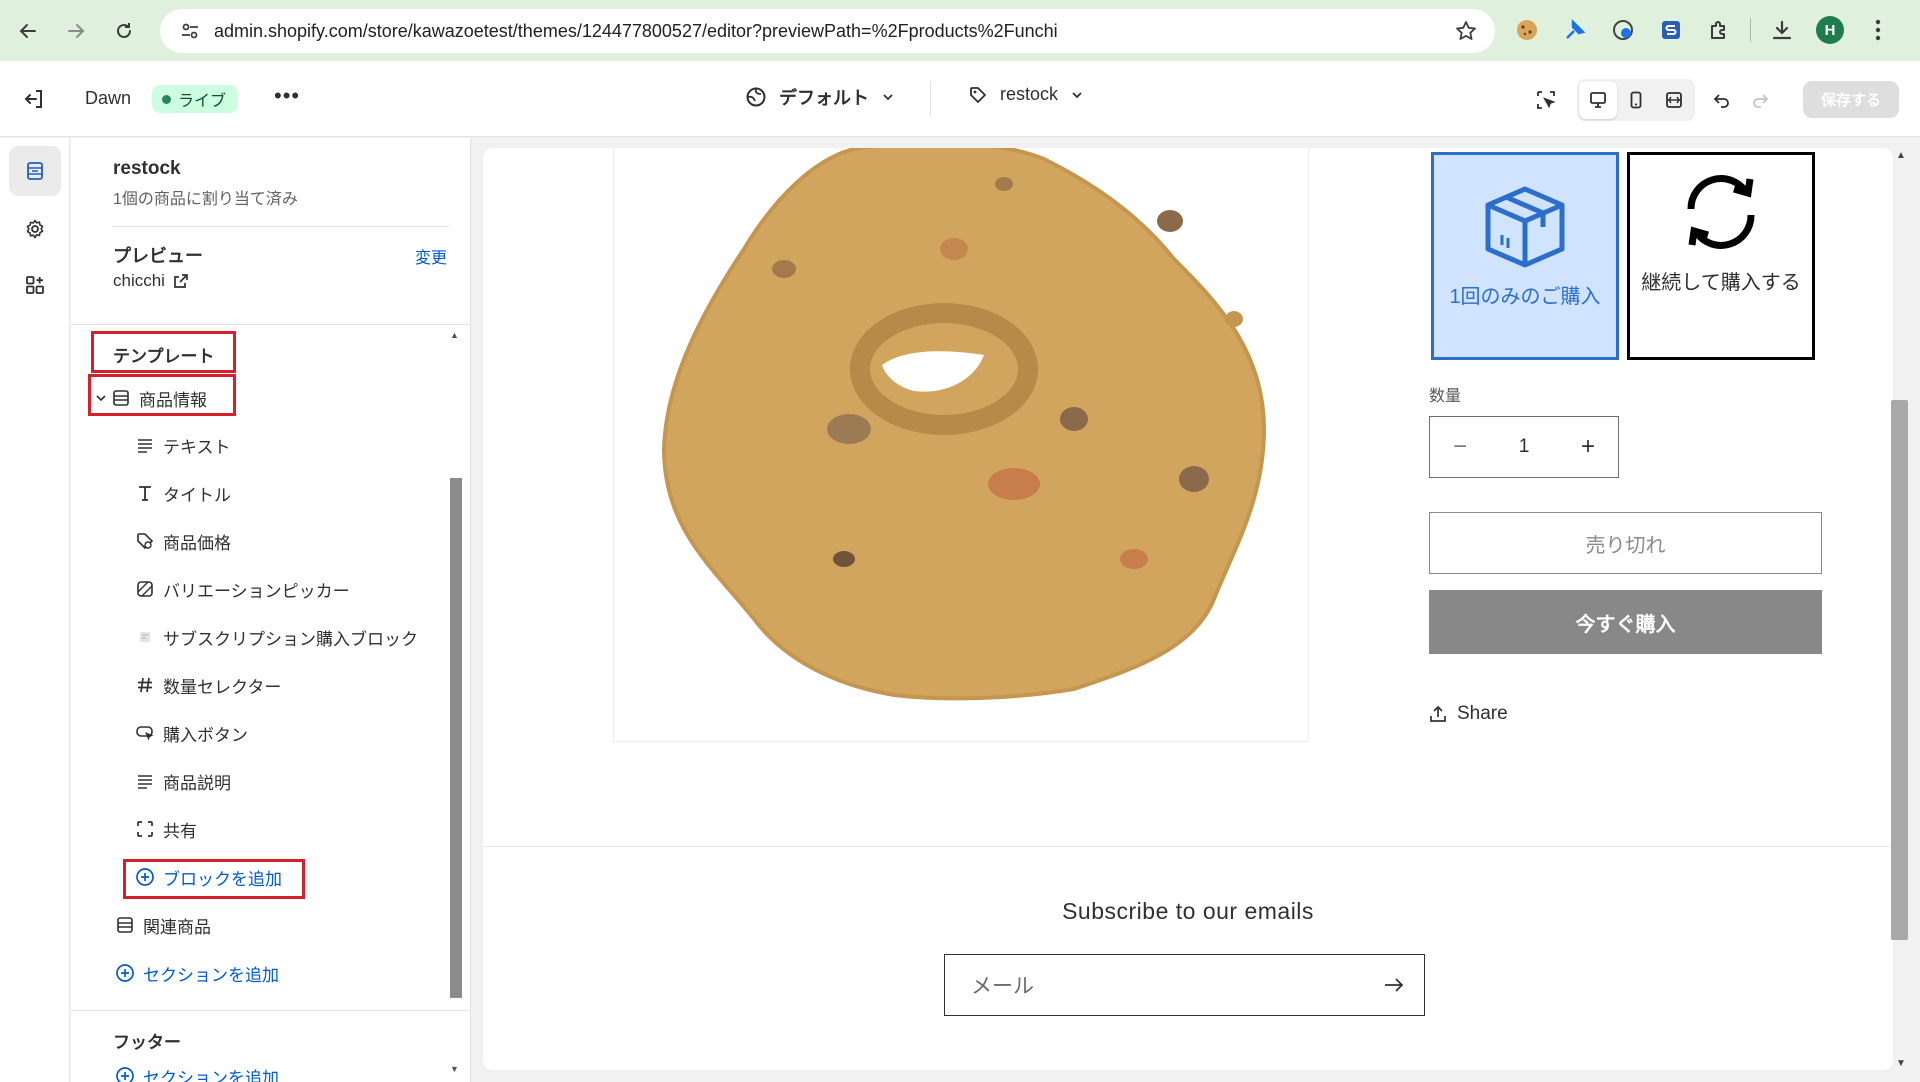  I want to click on section-label: 関連商品, so click(177, 927).